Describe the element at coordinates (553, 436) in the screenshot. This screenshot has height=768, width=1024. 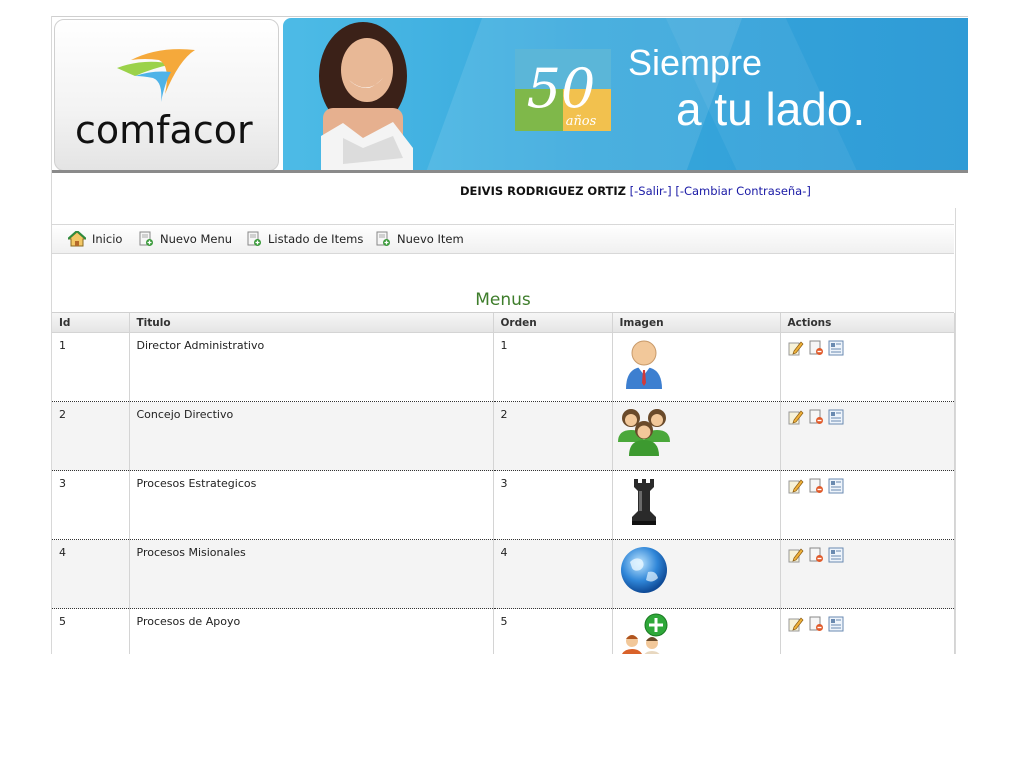
I see `cell-orden: 2` at that location.